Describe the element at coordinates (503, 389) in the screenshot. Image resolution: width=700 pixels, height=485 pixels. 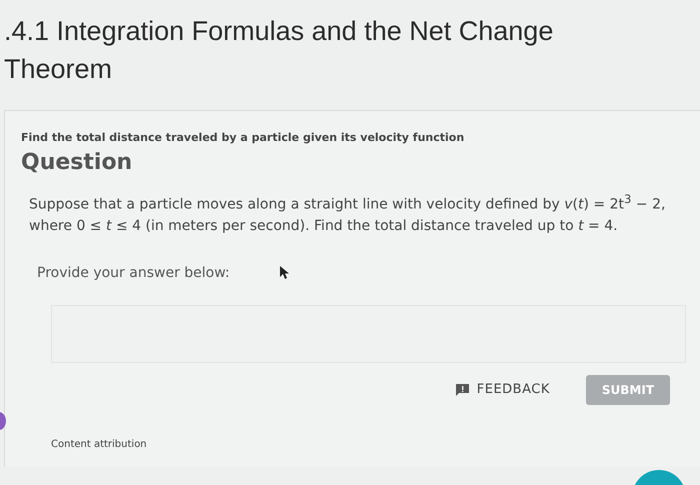
I see `feedback-button: FEEDBACK` at that location.